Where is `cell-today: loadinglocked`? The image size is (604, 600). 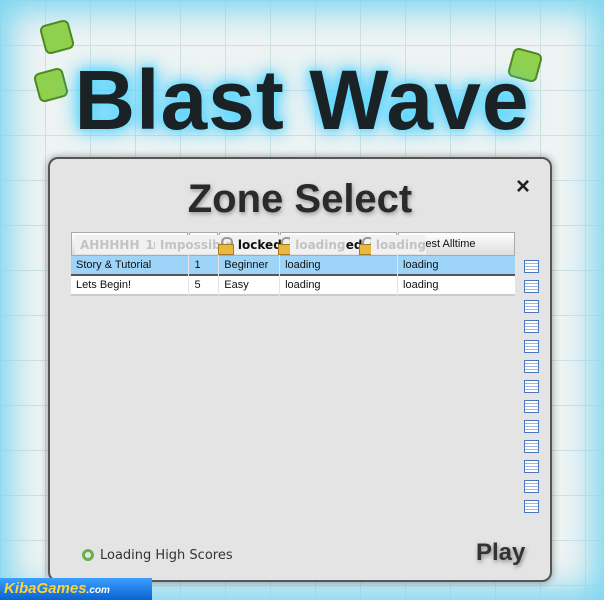 cell-today: loadinglocked is located at coordinates (255, 245).